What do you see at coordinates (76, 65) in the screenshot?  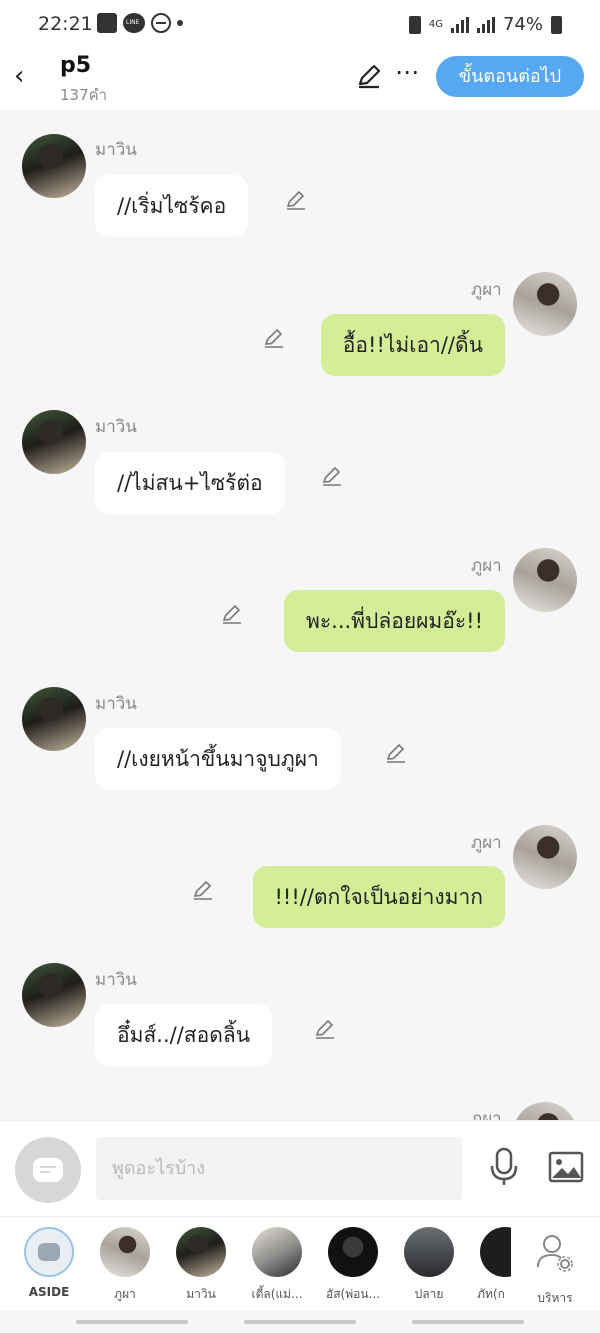 I see `page-title: p5` at bounding box center [76, 65].